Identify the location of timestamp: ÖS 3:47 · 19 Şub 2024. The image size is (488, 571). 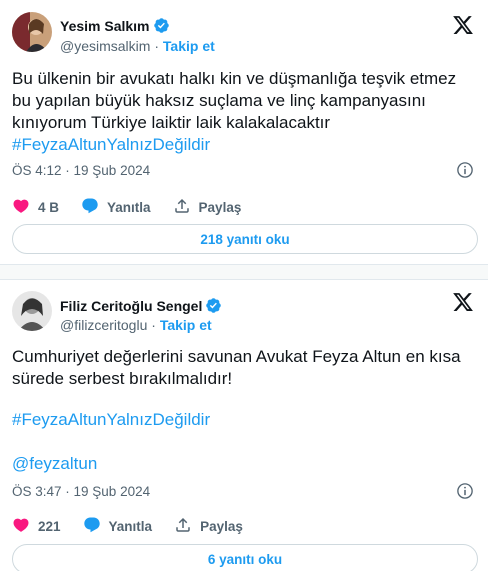
(81, 491).